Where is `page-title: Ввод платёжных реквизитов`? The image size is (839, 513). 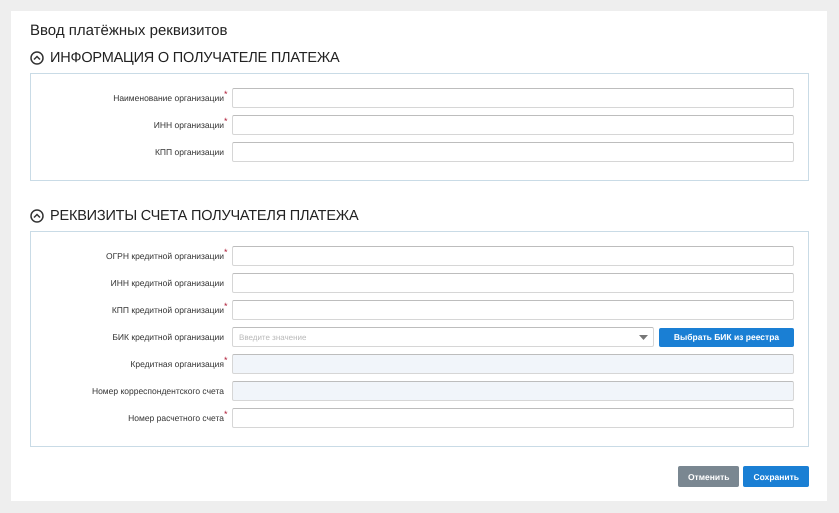 page-title: Ввод платёжных реквизитов is located at coordinates (129, 31).